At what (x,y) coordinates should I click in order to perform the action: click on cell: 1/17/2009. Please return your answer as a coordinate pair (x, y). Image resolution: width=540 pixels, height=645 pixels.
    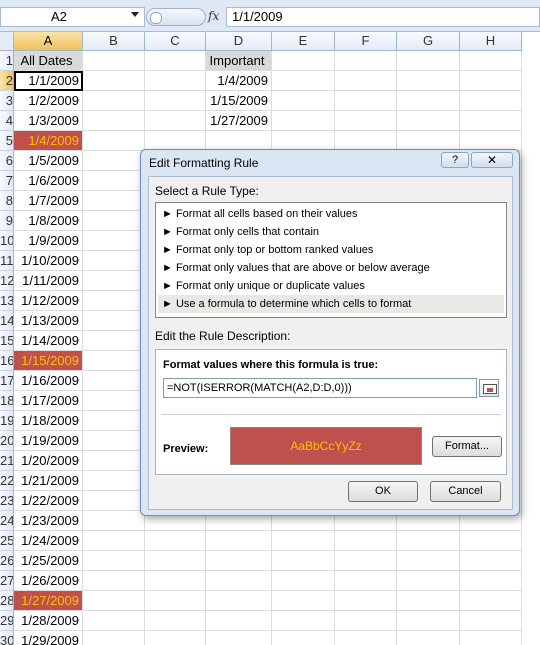
    Looking at the image, I should click on (48, 401).